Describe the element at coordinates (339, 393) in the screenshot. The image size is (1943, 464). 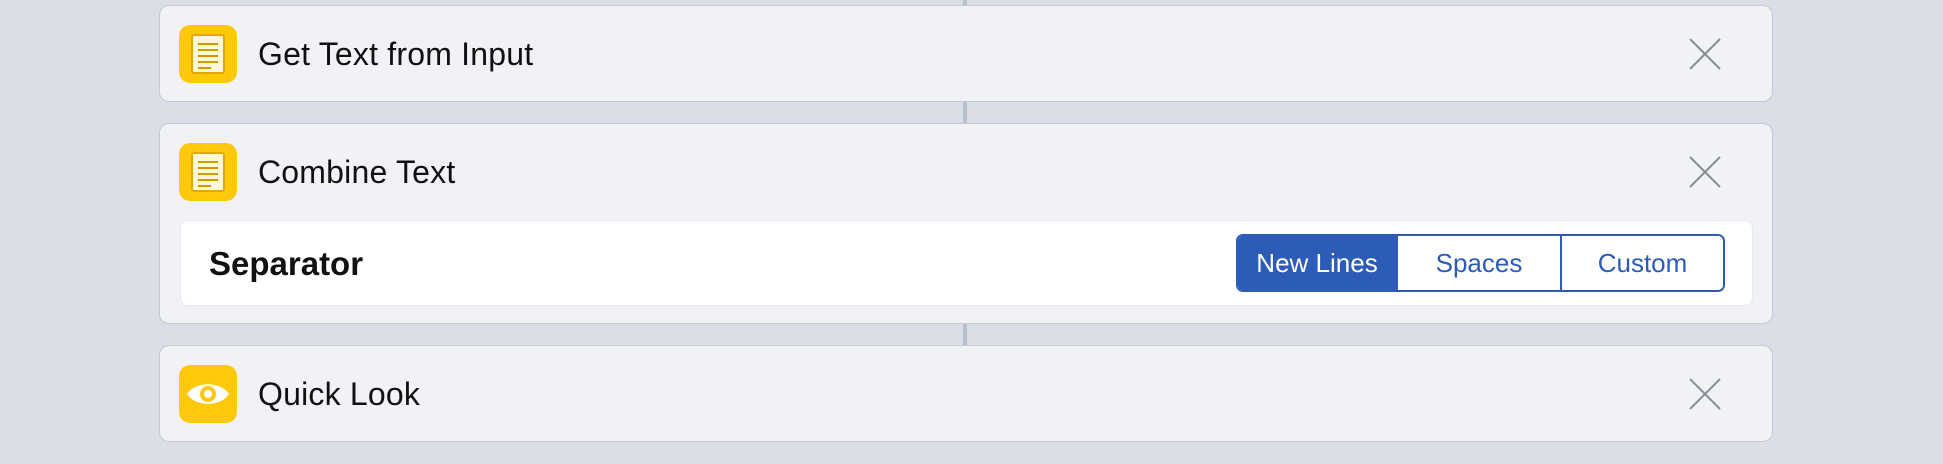
I see `action-title: Quick Look` at that location.